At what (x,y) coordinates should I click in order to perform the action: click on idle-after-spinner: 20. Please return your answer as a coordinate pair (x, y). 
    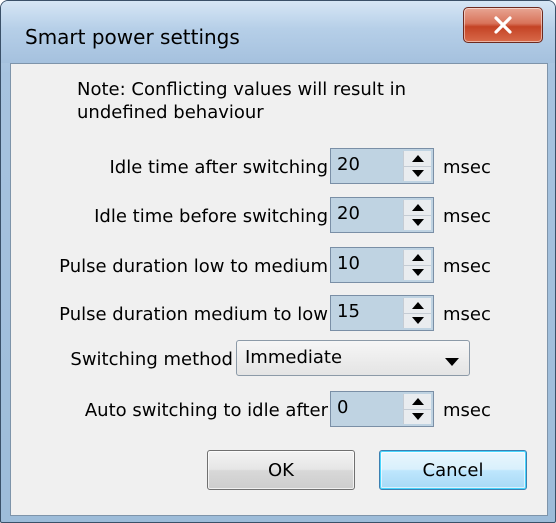
    Looking at the image, I should click on (382, 166).